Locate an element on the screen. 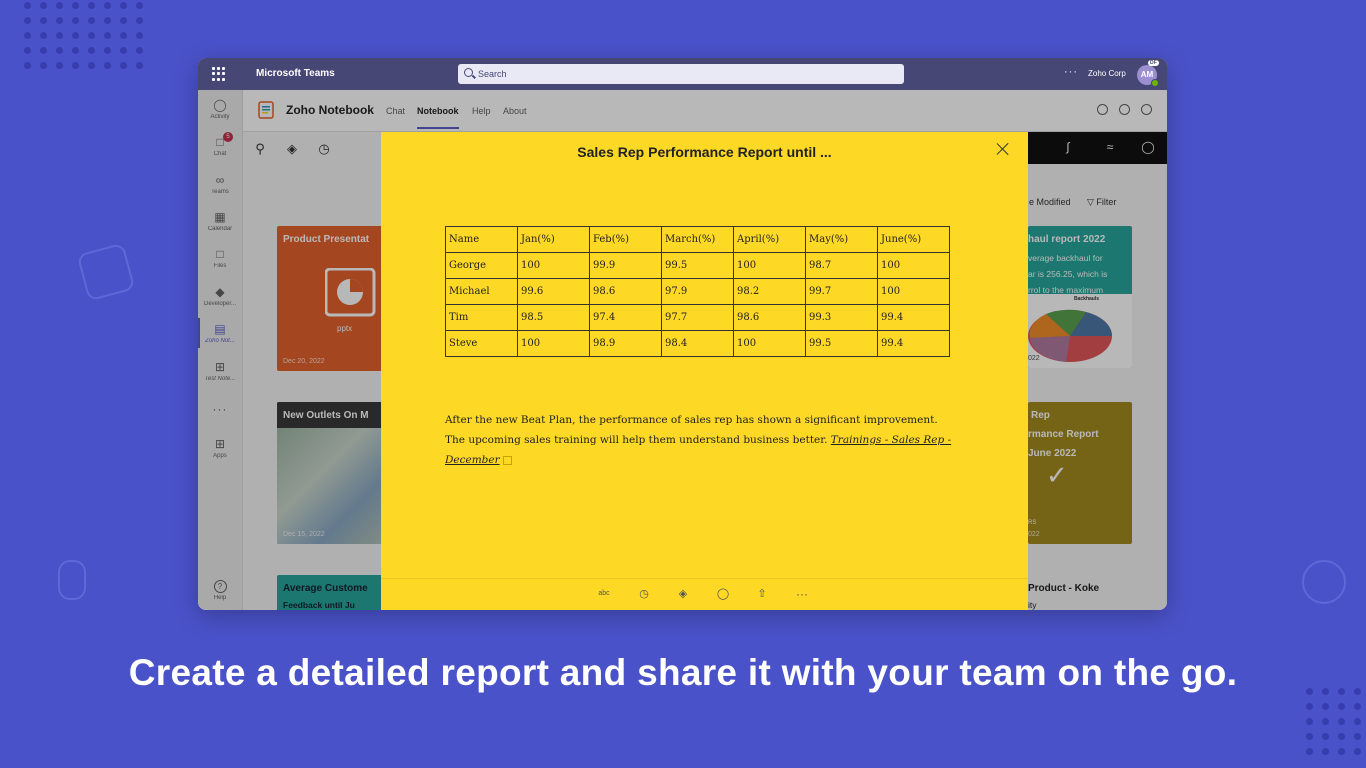 The image size is (1366, 768). search-placeholder: Search is located at coordinates (492, 74).